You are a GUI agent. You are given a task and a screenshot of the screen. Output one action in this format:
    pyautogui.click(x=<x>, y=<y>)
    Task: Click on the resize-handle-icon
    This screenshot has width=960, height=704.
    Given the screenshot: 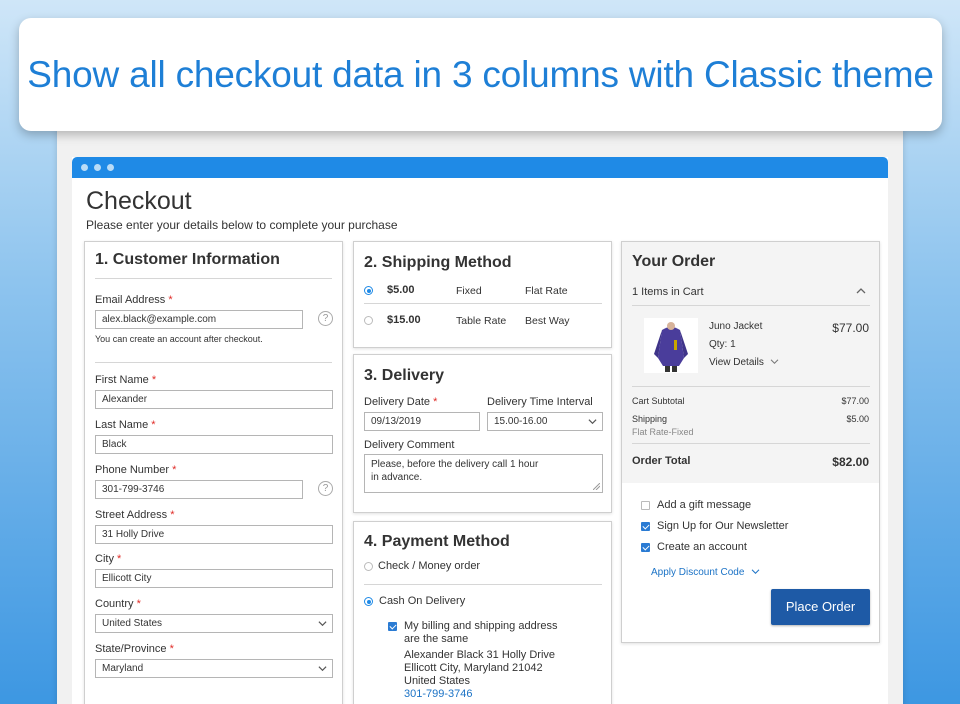 What is the action you would take?
    pyautogui.click(x=596, y=486)
    